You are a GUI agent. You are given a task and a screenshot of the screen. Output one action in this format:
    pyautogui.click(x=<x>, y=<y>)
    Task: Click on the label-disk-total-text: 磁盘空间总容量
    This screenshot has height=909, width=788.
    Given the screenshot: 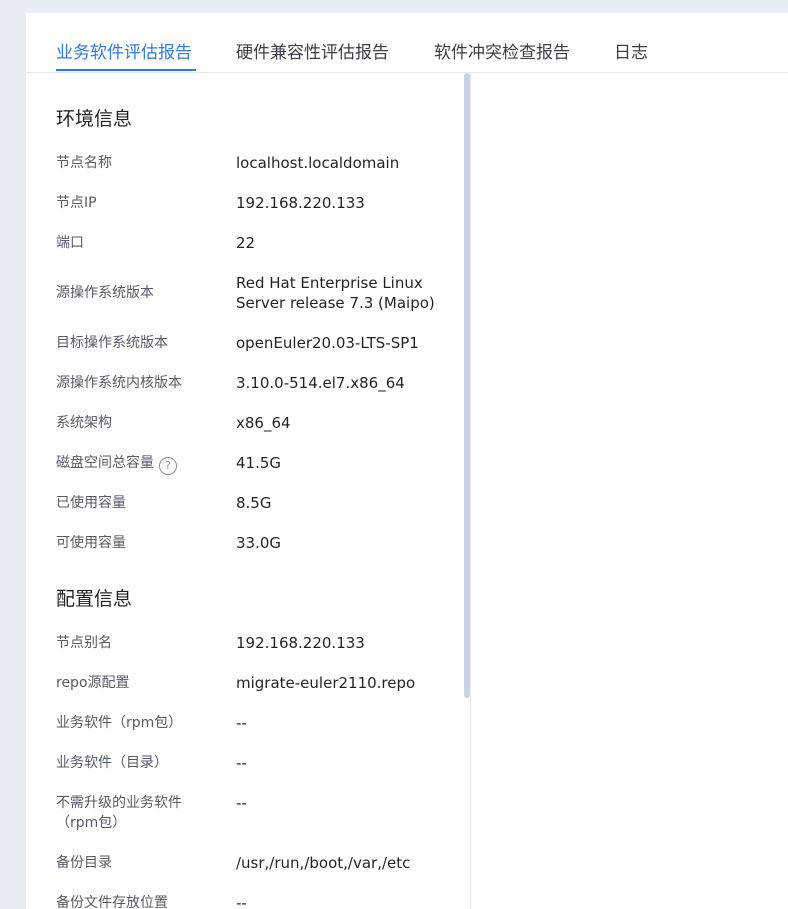 What is the action you would take?
    pyautogui.click(x=105, y=463)
    